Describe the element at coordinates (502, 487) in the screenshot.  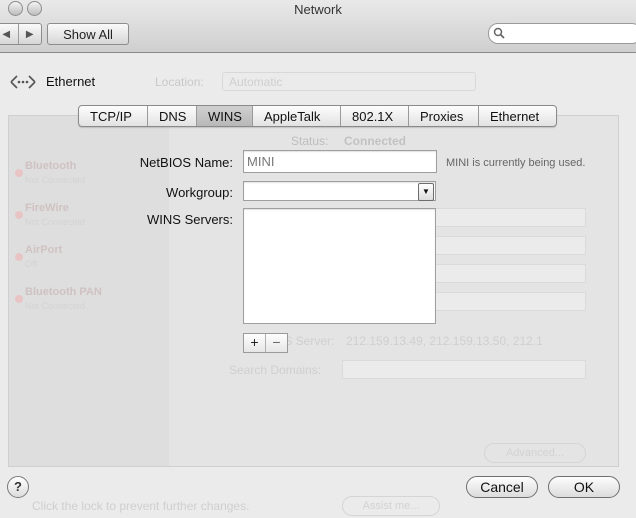
I see `cancel-button: Cancel` at that location.